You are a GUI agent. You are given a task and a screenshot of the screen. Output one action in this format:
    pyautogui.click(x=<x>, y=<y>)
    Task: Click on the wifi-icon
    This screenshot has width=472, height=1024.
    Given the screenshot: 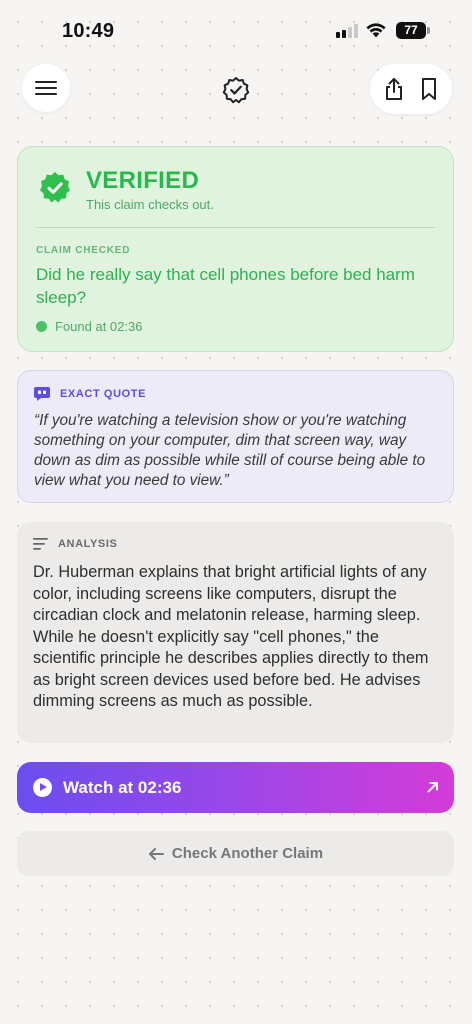 What is the action you would take?
    pyautogui.click(x=376, y=30)
    